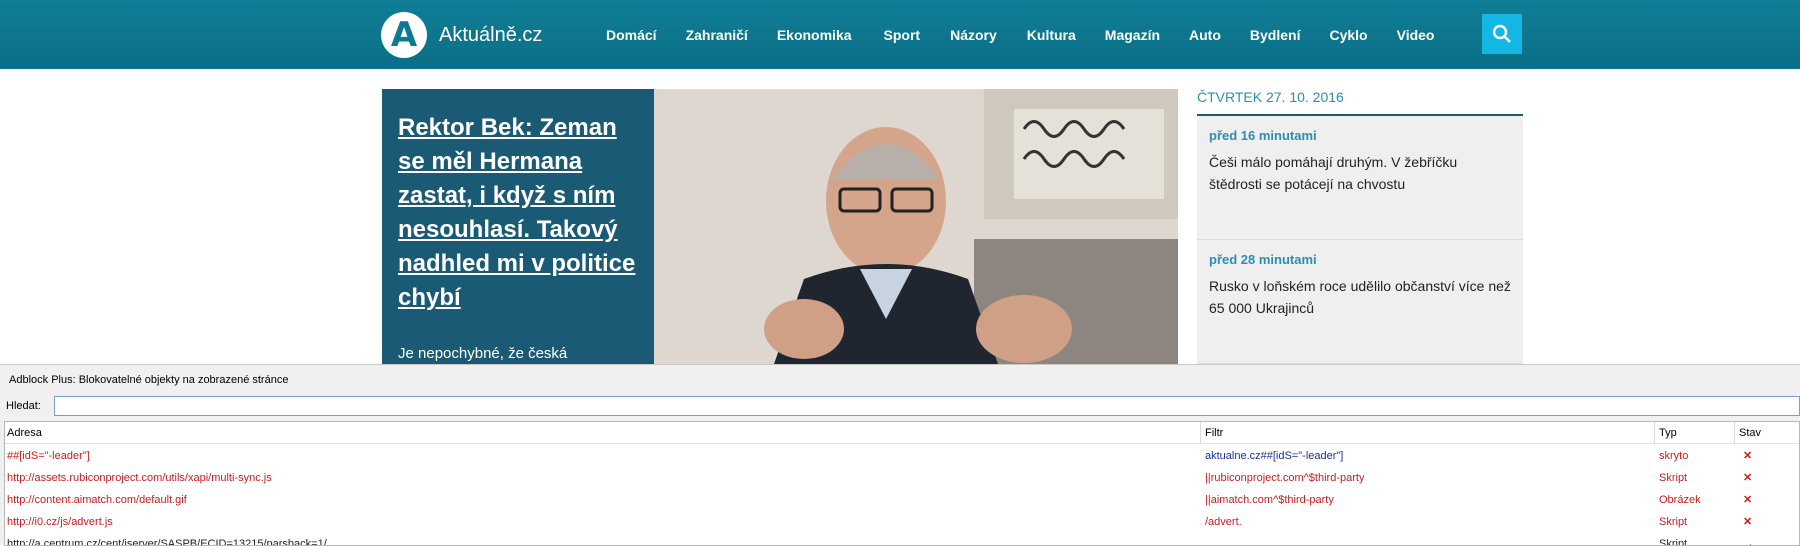 The height and width of the screenshot is (546, 1800). I want to click on nav-item-domaci: Domácí, so click(631, 35).